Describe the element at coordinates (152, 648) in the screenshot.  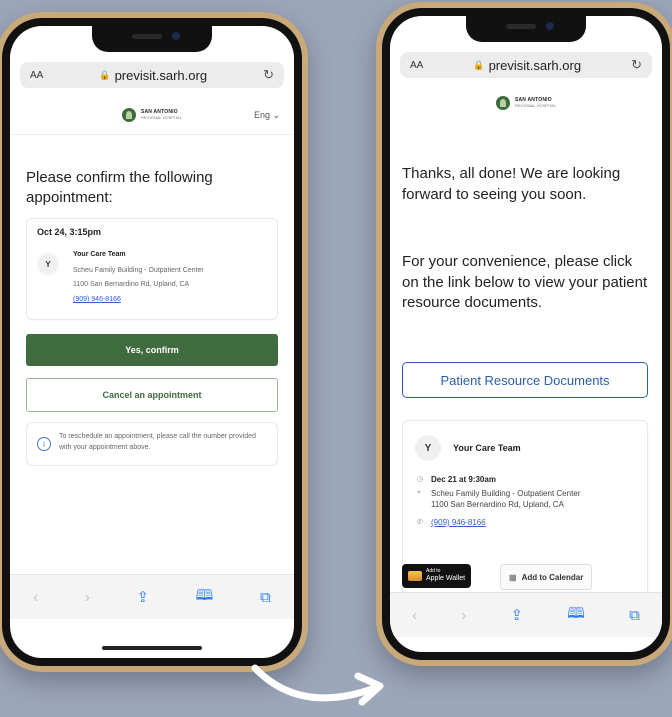
I see `home-indicator` at that location.